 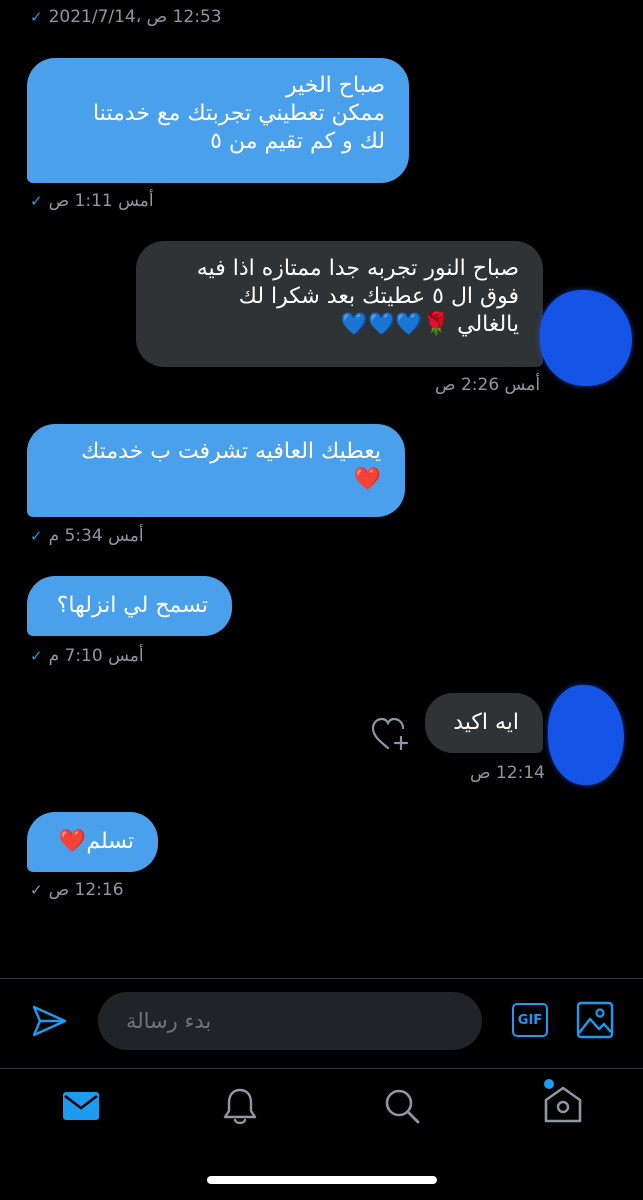 What do you see at coordinates (92, 201) in the screenshot?
I see `message-timestamp: أمس 1:11 ص ✓` at bounding box center [92, 201].